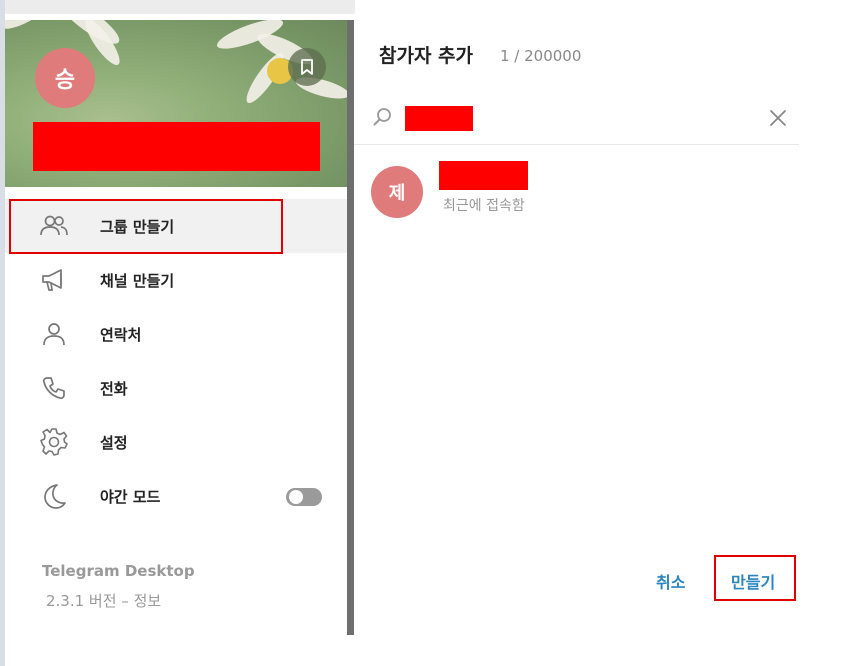 This screenshot has height=666, width=845. I want to click on toggle-knob, so click(296, 497).